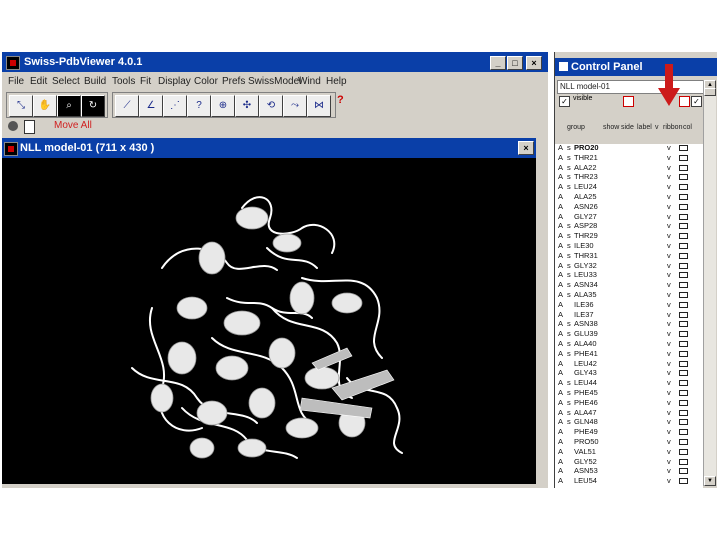  What do you see at coordinates (233, 81) in the screenshot?
I see `menu-prefs: Prefs` at bounding box center [233, 81].